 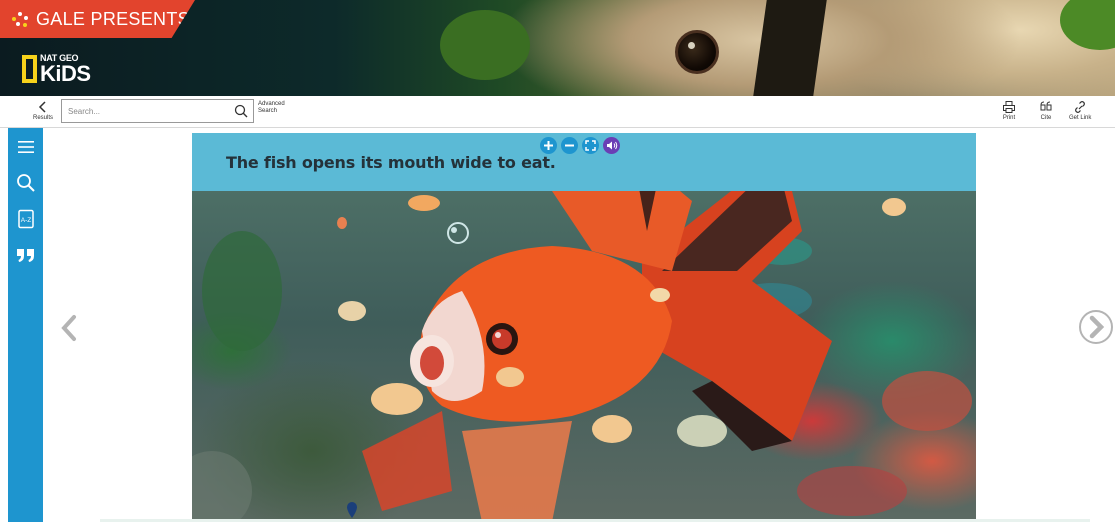 What do you see at coordinates (1009, 107) in the screenshot?
I see `print-icon` at bounding box center [1009, 107].